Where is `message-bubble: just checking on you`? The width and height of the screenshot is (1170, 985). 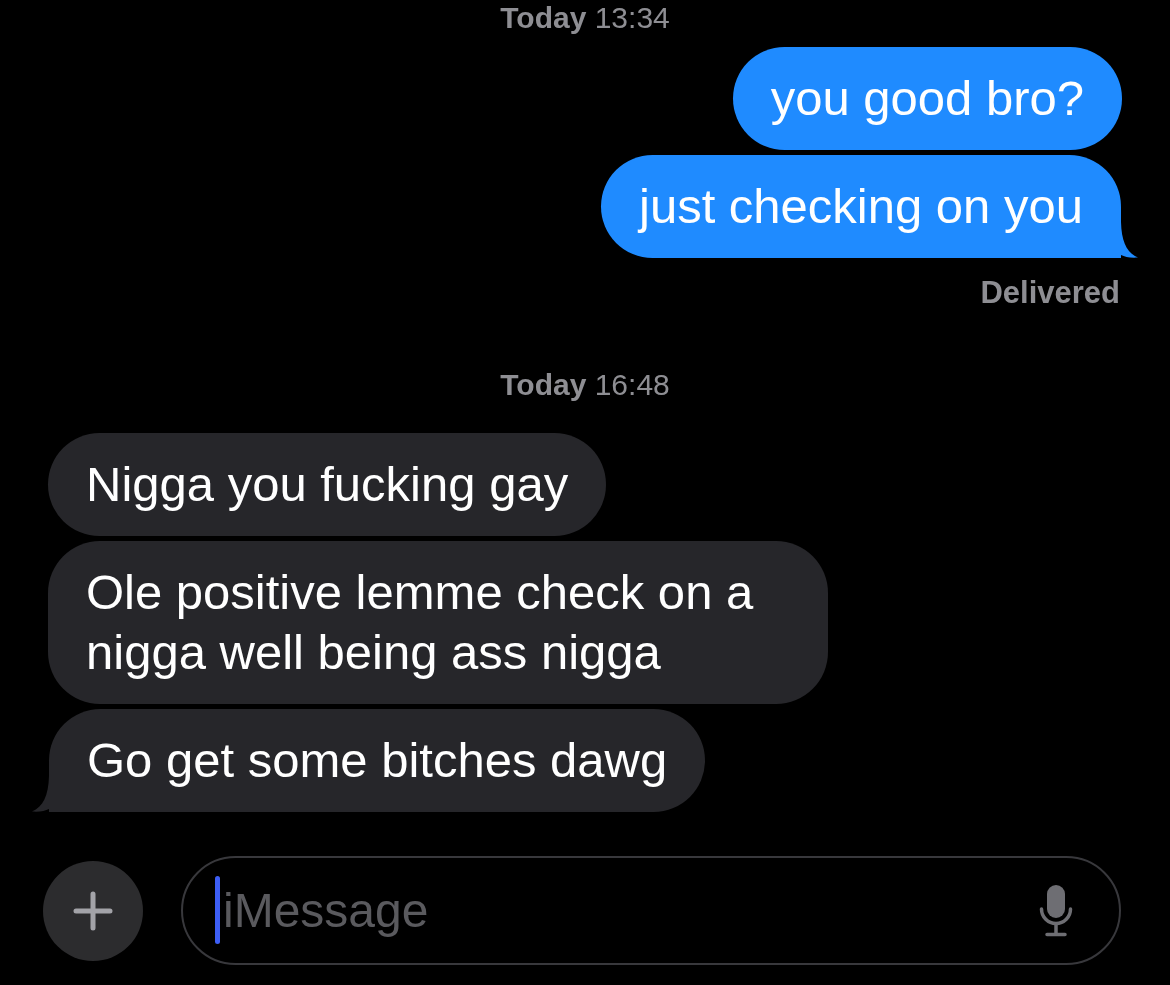 message-bubble: just checking on you is located at coordinates (861, 206).